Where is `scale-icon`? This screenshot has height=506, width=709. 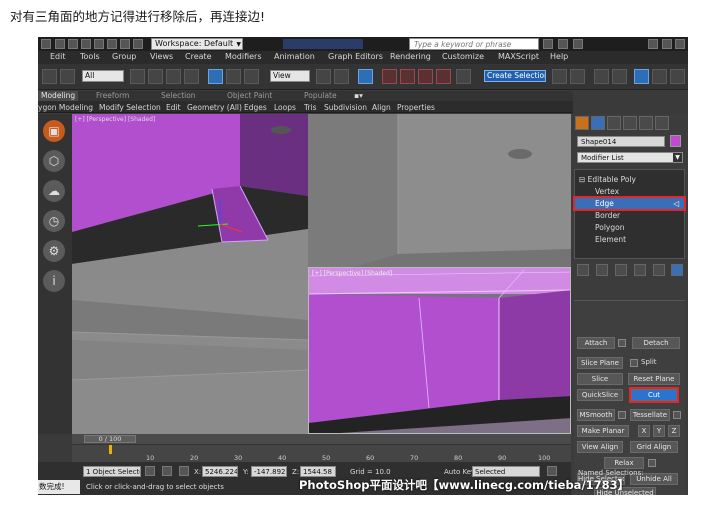 scale-icon is located at coordinates (251, 76).